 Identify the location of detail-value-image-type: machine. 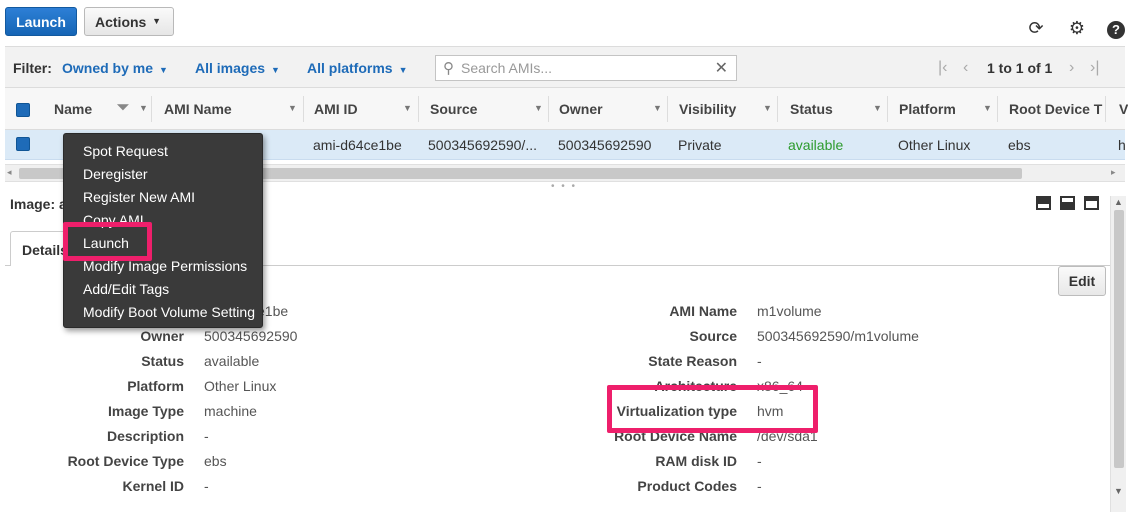
(230, 411).